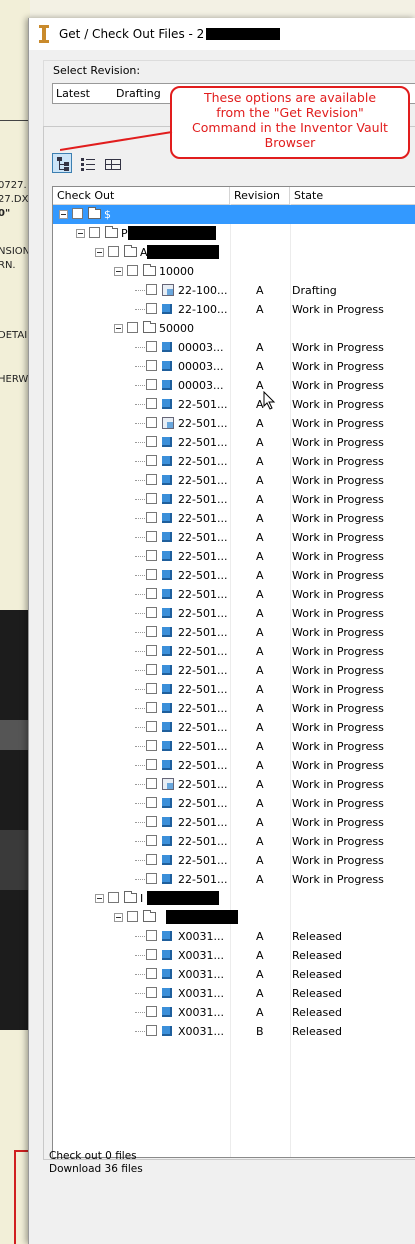  I want to click on folder-row: 10000, so click(234, 271).